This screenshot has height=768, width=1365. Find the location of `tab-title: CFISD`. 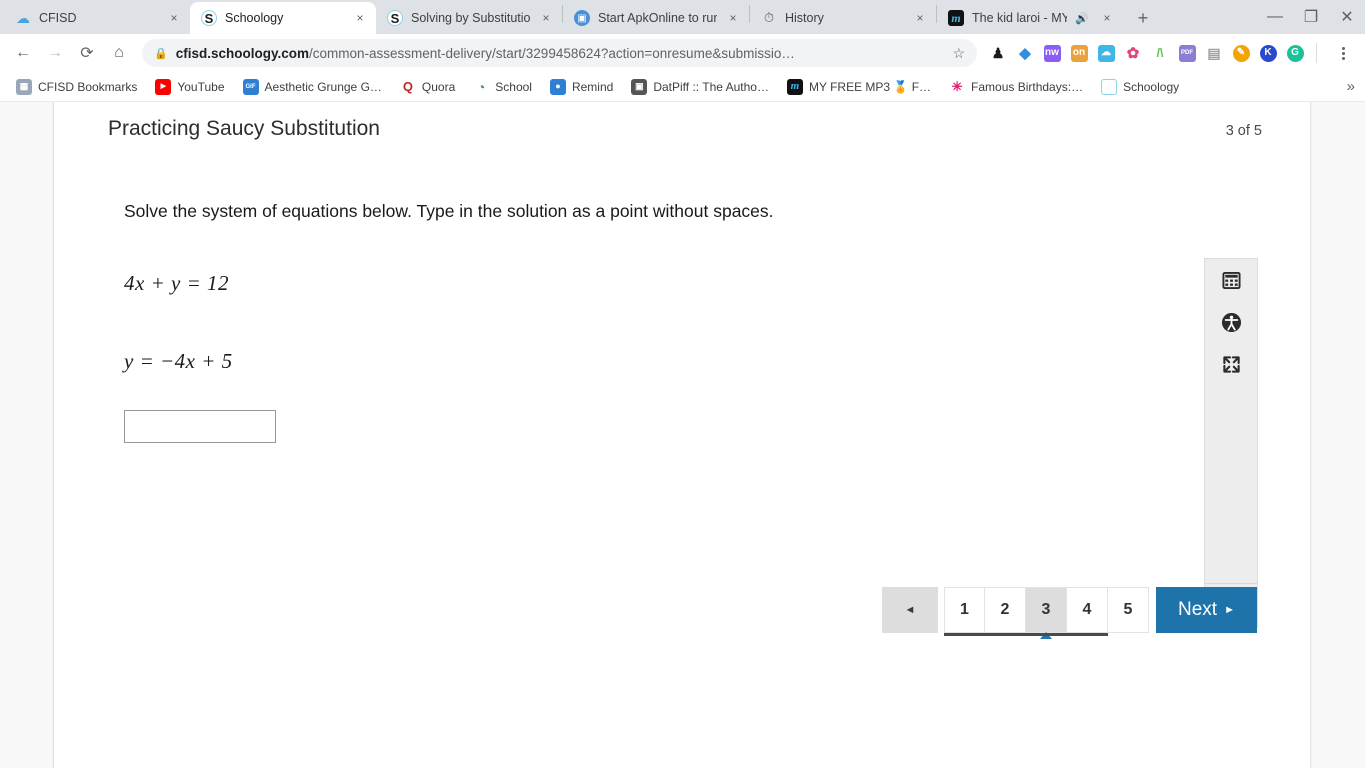

tab-title: CFISD is located at coordinates (58, 18).